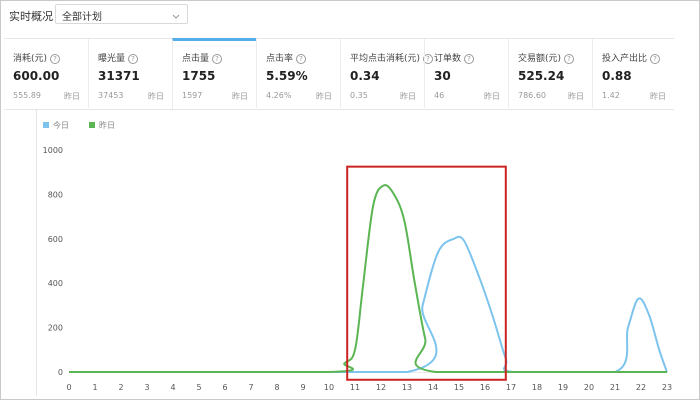 The width and height of the screenshot is (700, 400). Describe the element at coordinates (546, 57) in the screenshot. I see `metric-label: 交易额(元)?` at that location.